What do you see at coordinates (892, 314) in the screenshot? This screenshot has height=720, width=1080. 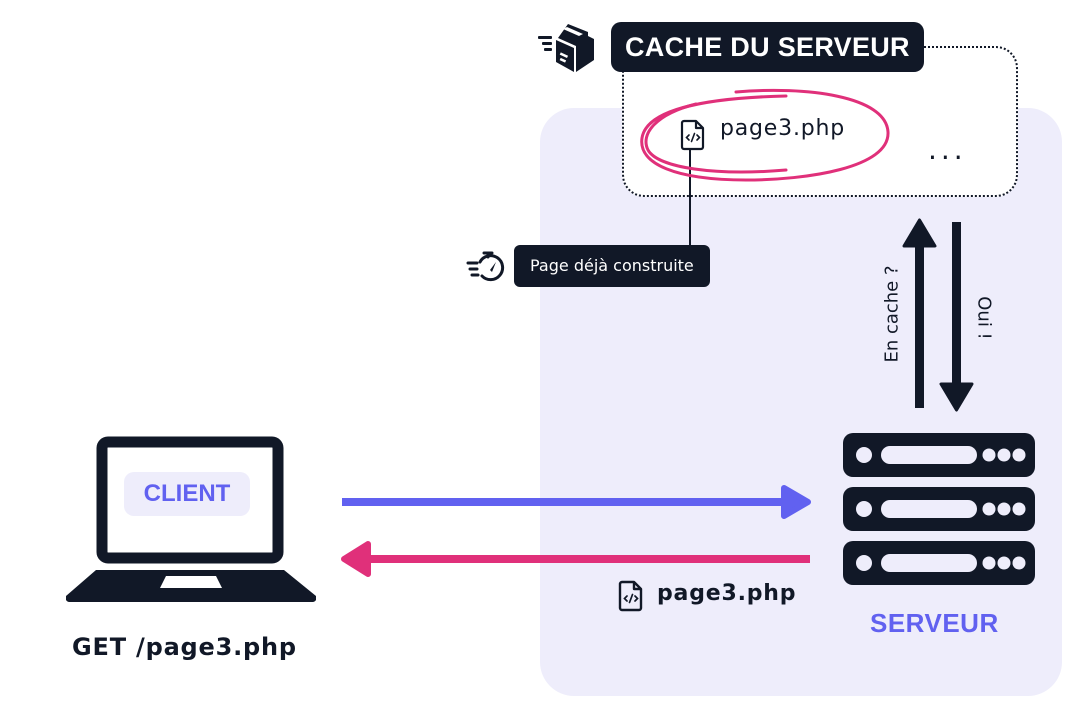 I see `cache-query-label: En cache ?` at bounding box center [892, 314].